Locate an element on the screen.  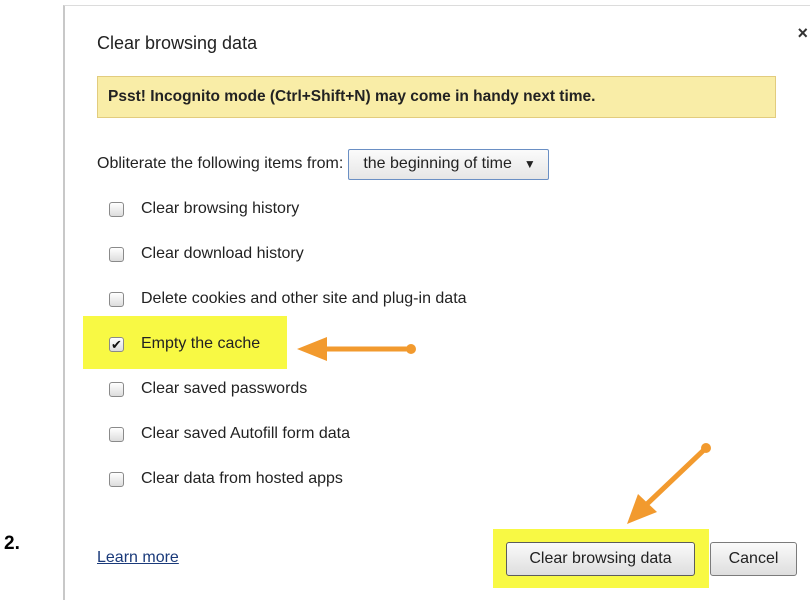
cancel-button: Cancel is located at coordinates (753, 559).